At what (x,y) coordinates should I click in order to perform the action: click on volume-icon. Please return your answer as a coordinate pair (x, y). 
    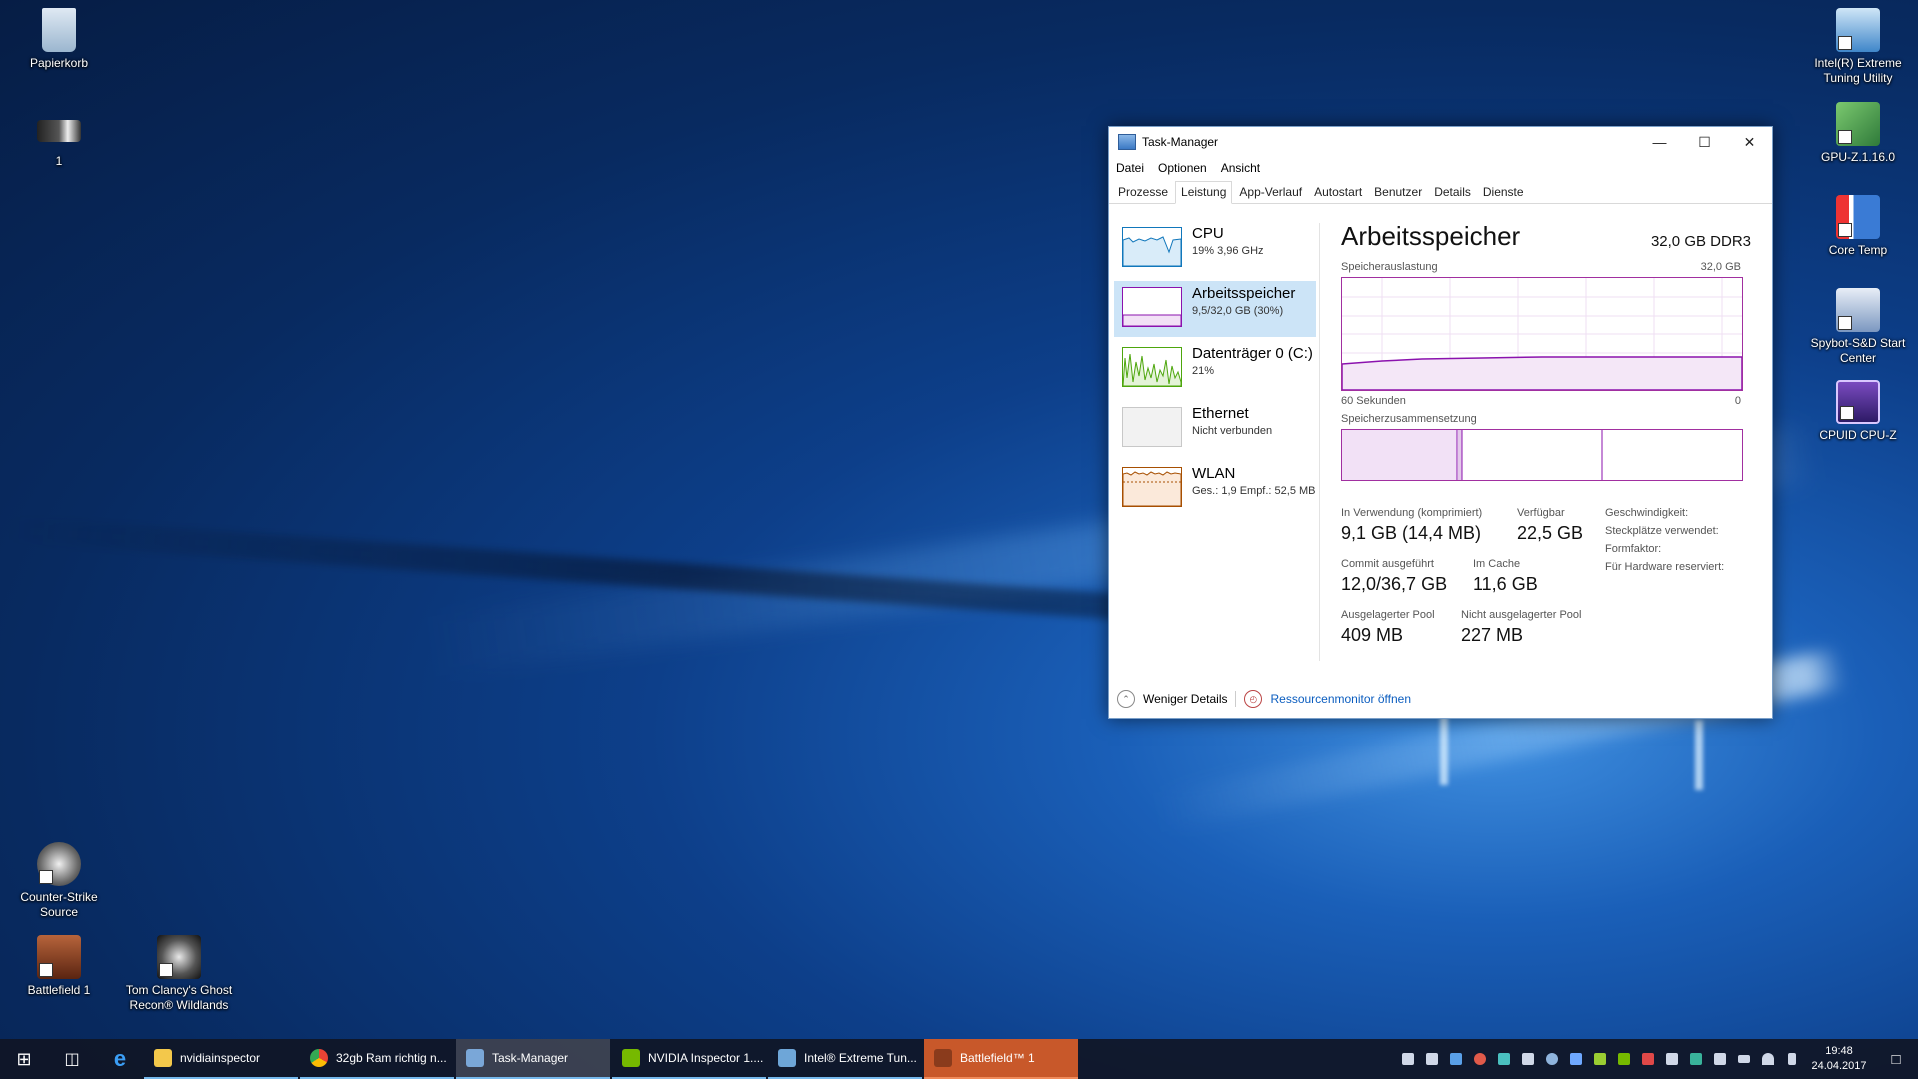
    Looking at the image, I should click on (1792, 1059).